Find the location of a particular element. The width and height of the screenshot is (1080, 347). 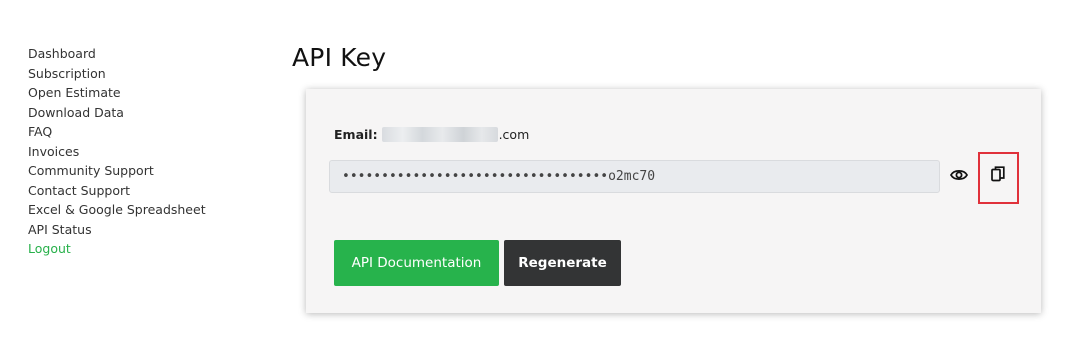

sidebar-item-download-data: Download Data is located at coordinates (117, 113).